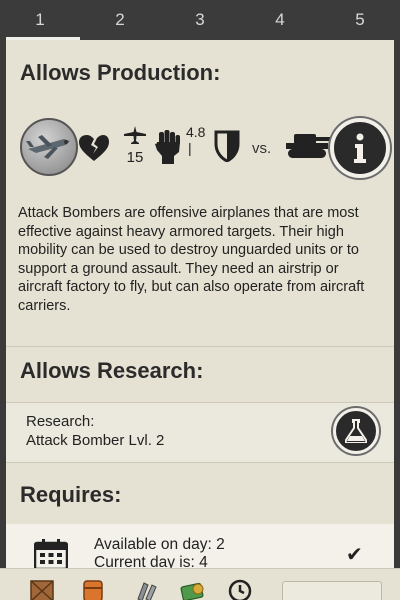 This screenshot has width=400, height=600. I want to click on speed-value: 15, so click(135, 157).